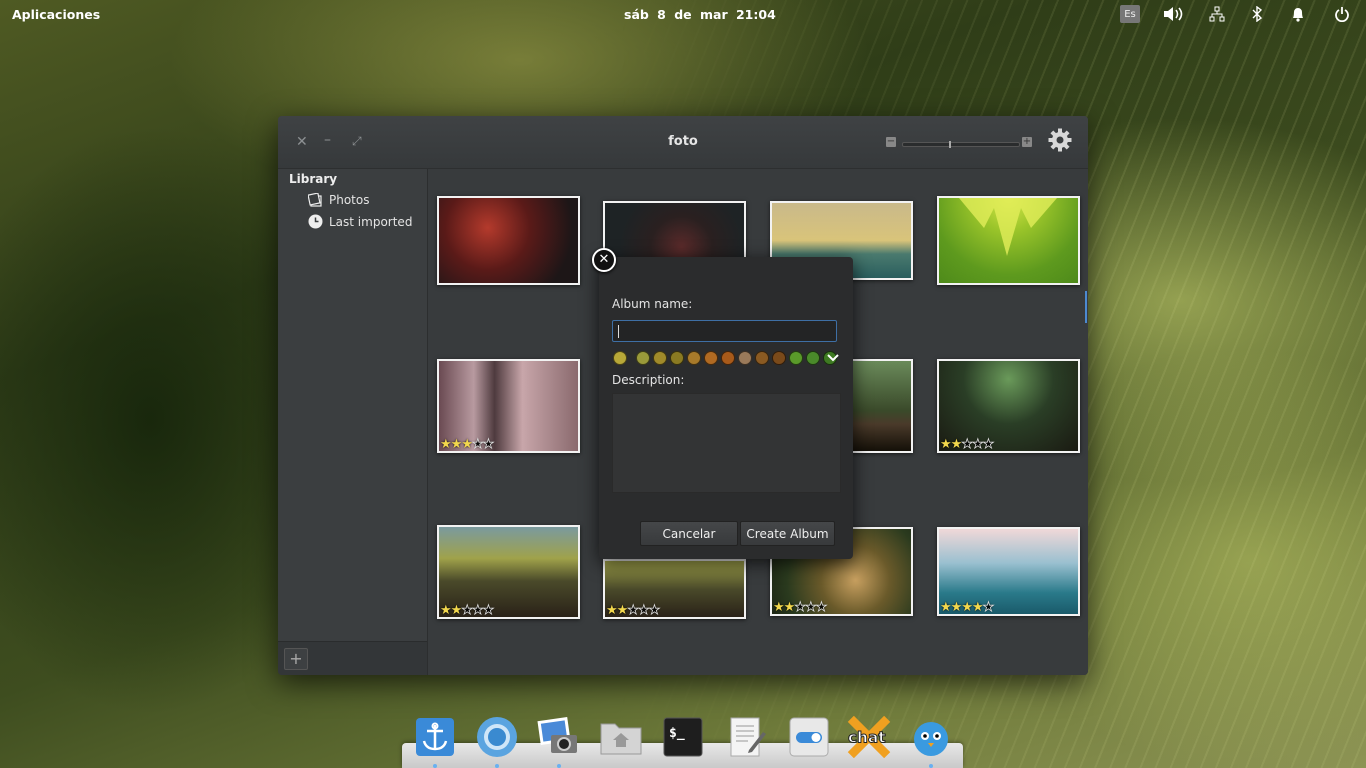 This screenshot has width=1366, height=768. What do you see at coordinates (689, 533) in the screenshot?
I see `cancel-button: Cancelar` at bounding box center [689, 533].